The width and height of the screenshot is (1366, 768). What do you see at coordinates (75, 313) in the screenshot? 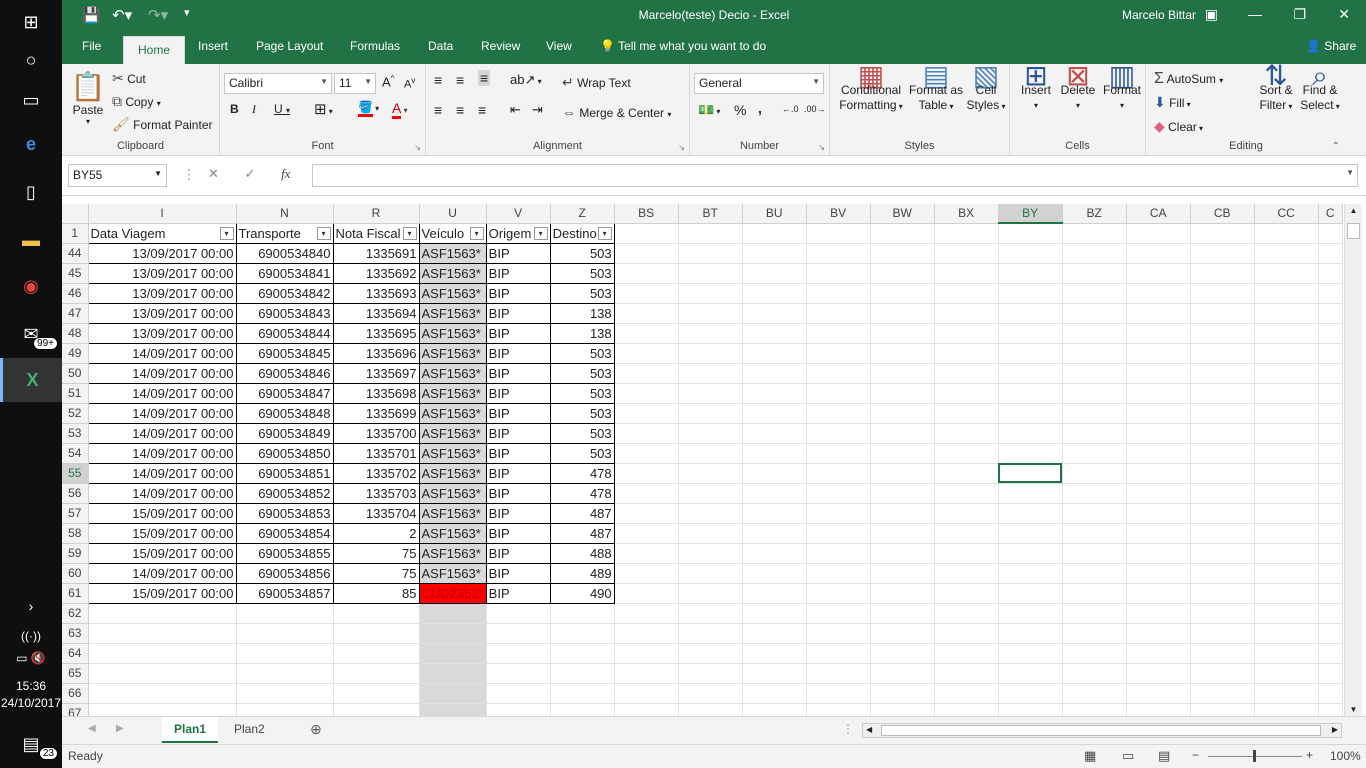
I see `row-header: 47` at bounding box center [75, 313].